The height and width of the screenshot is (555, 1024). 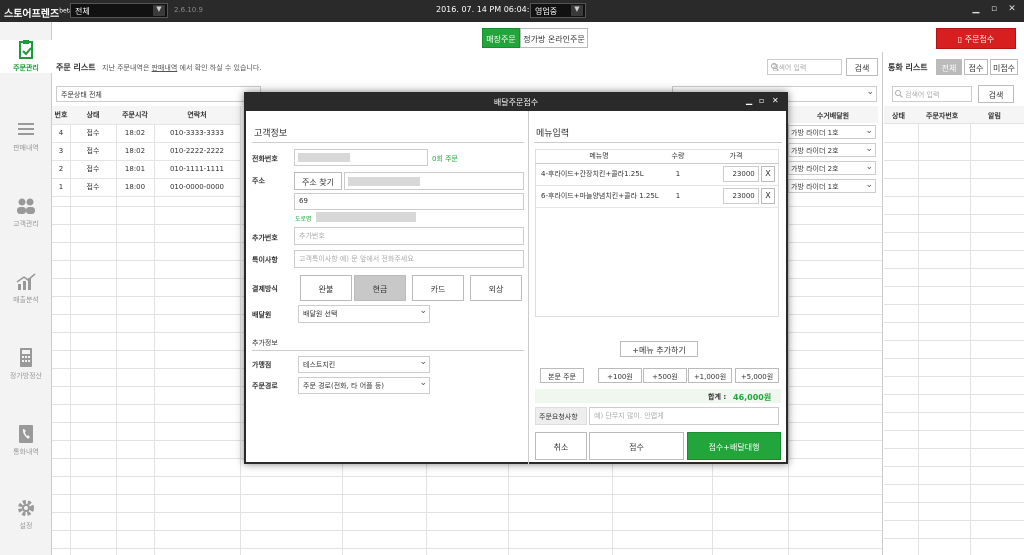 What do you see at coordinates (271, 134) in the screenshot?
I see `customer-section-title: 고객정보` at bounding box center [271, 134].